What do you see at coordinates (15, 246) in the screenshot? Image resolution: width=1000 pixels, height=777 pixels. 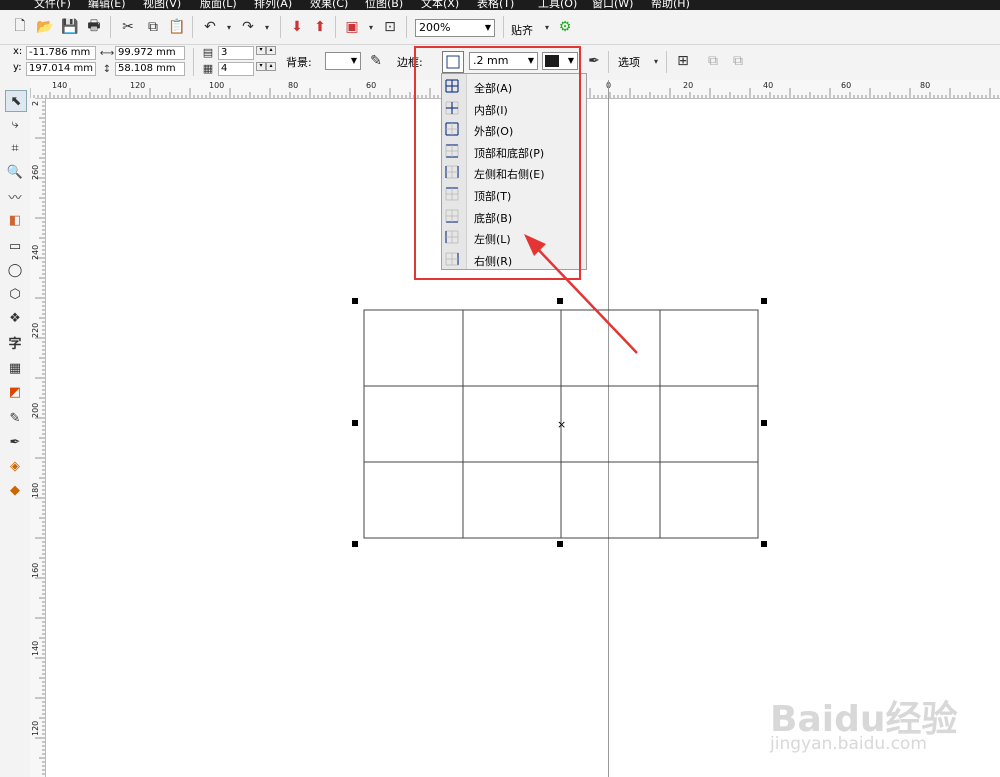 I see `rectangle-tool-icon: ▭` at bounding box center [15, 246].